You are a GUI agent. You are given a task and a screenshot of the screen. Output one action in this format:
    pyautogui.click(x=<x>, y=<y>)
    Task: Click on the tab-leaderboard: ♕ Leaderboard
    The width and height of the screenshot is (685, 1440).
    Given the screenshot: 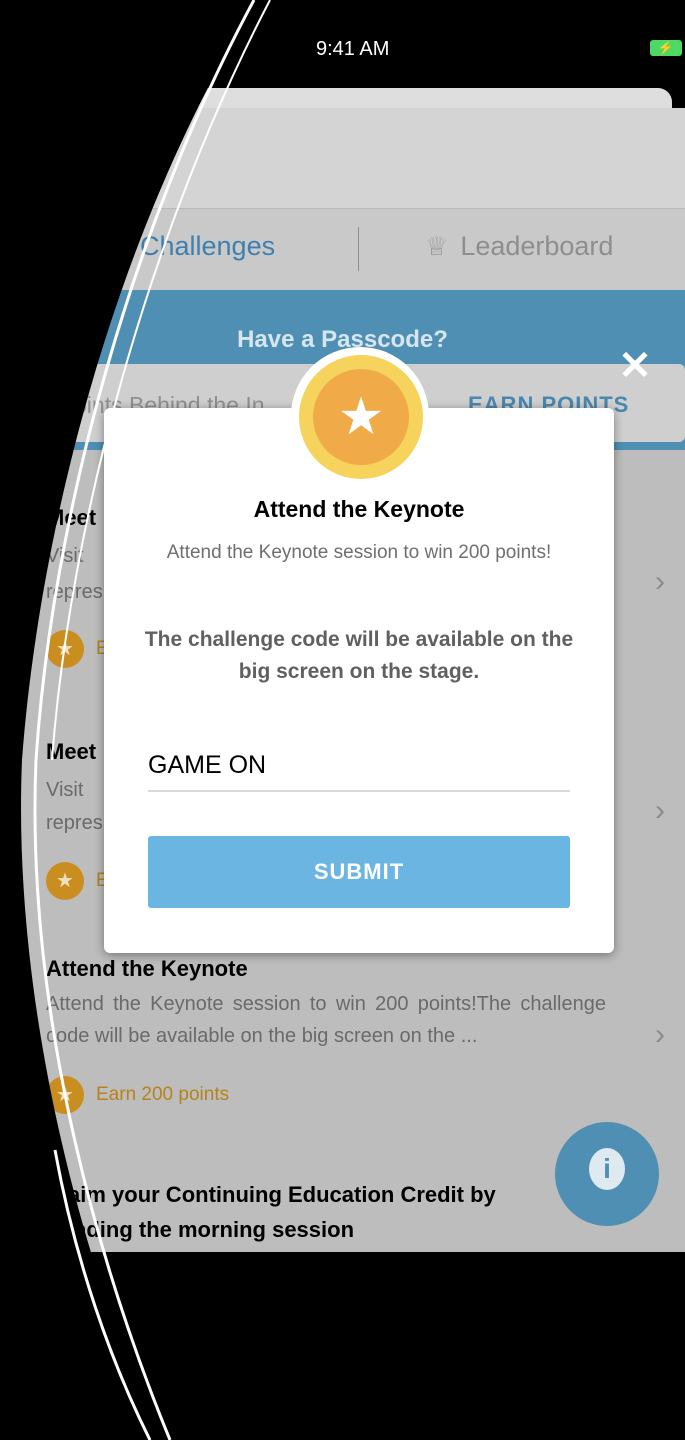 What is the action you would take?
    pyautogui.click(x=519, y=246)
    